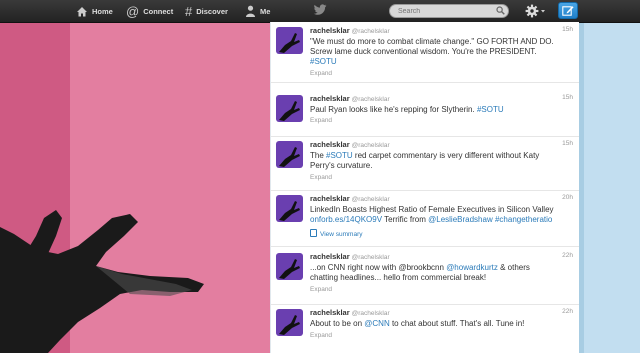  I want to click on twitter-bird-icon, so click(320, 10).